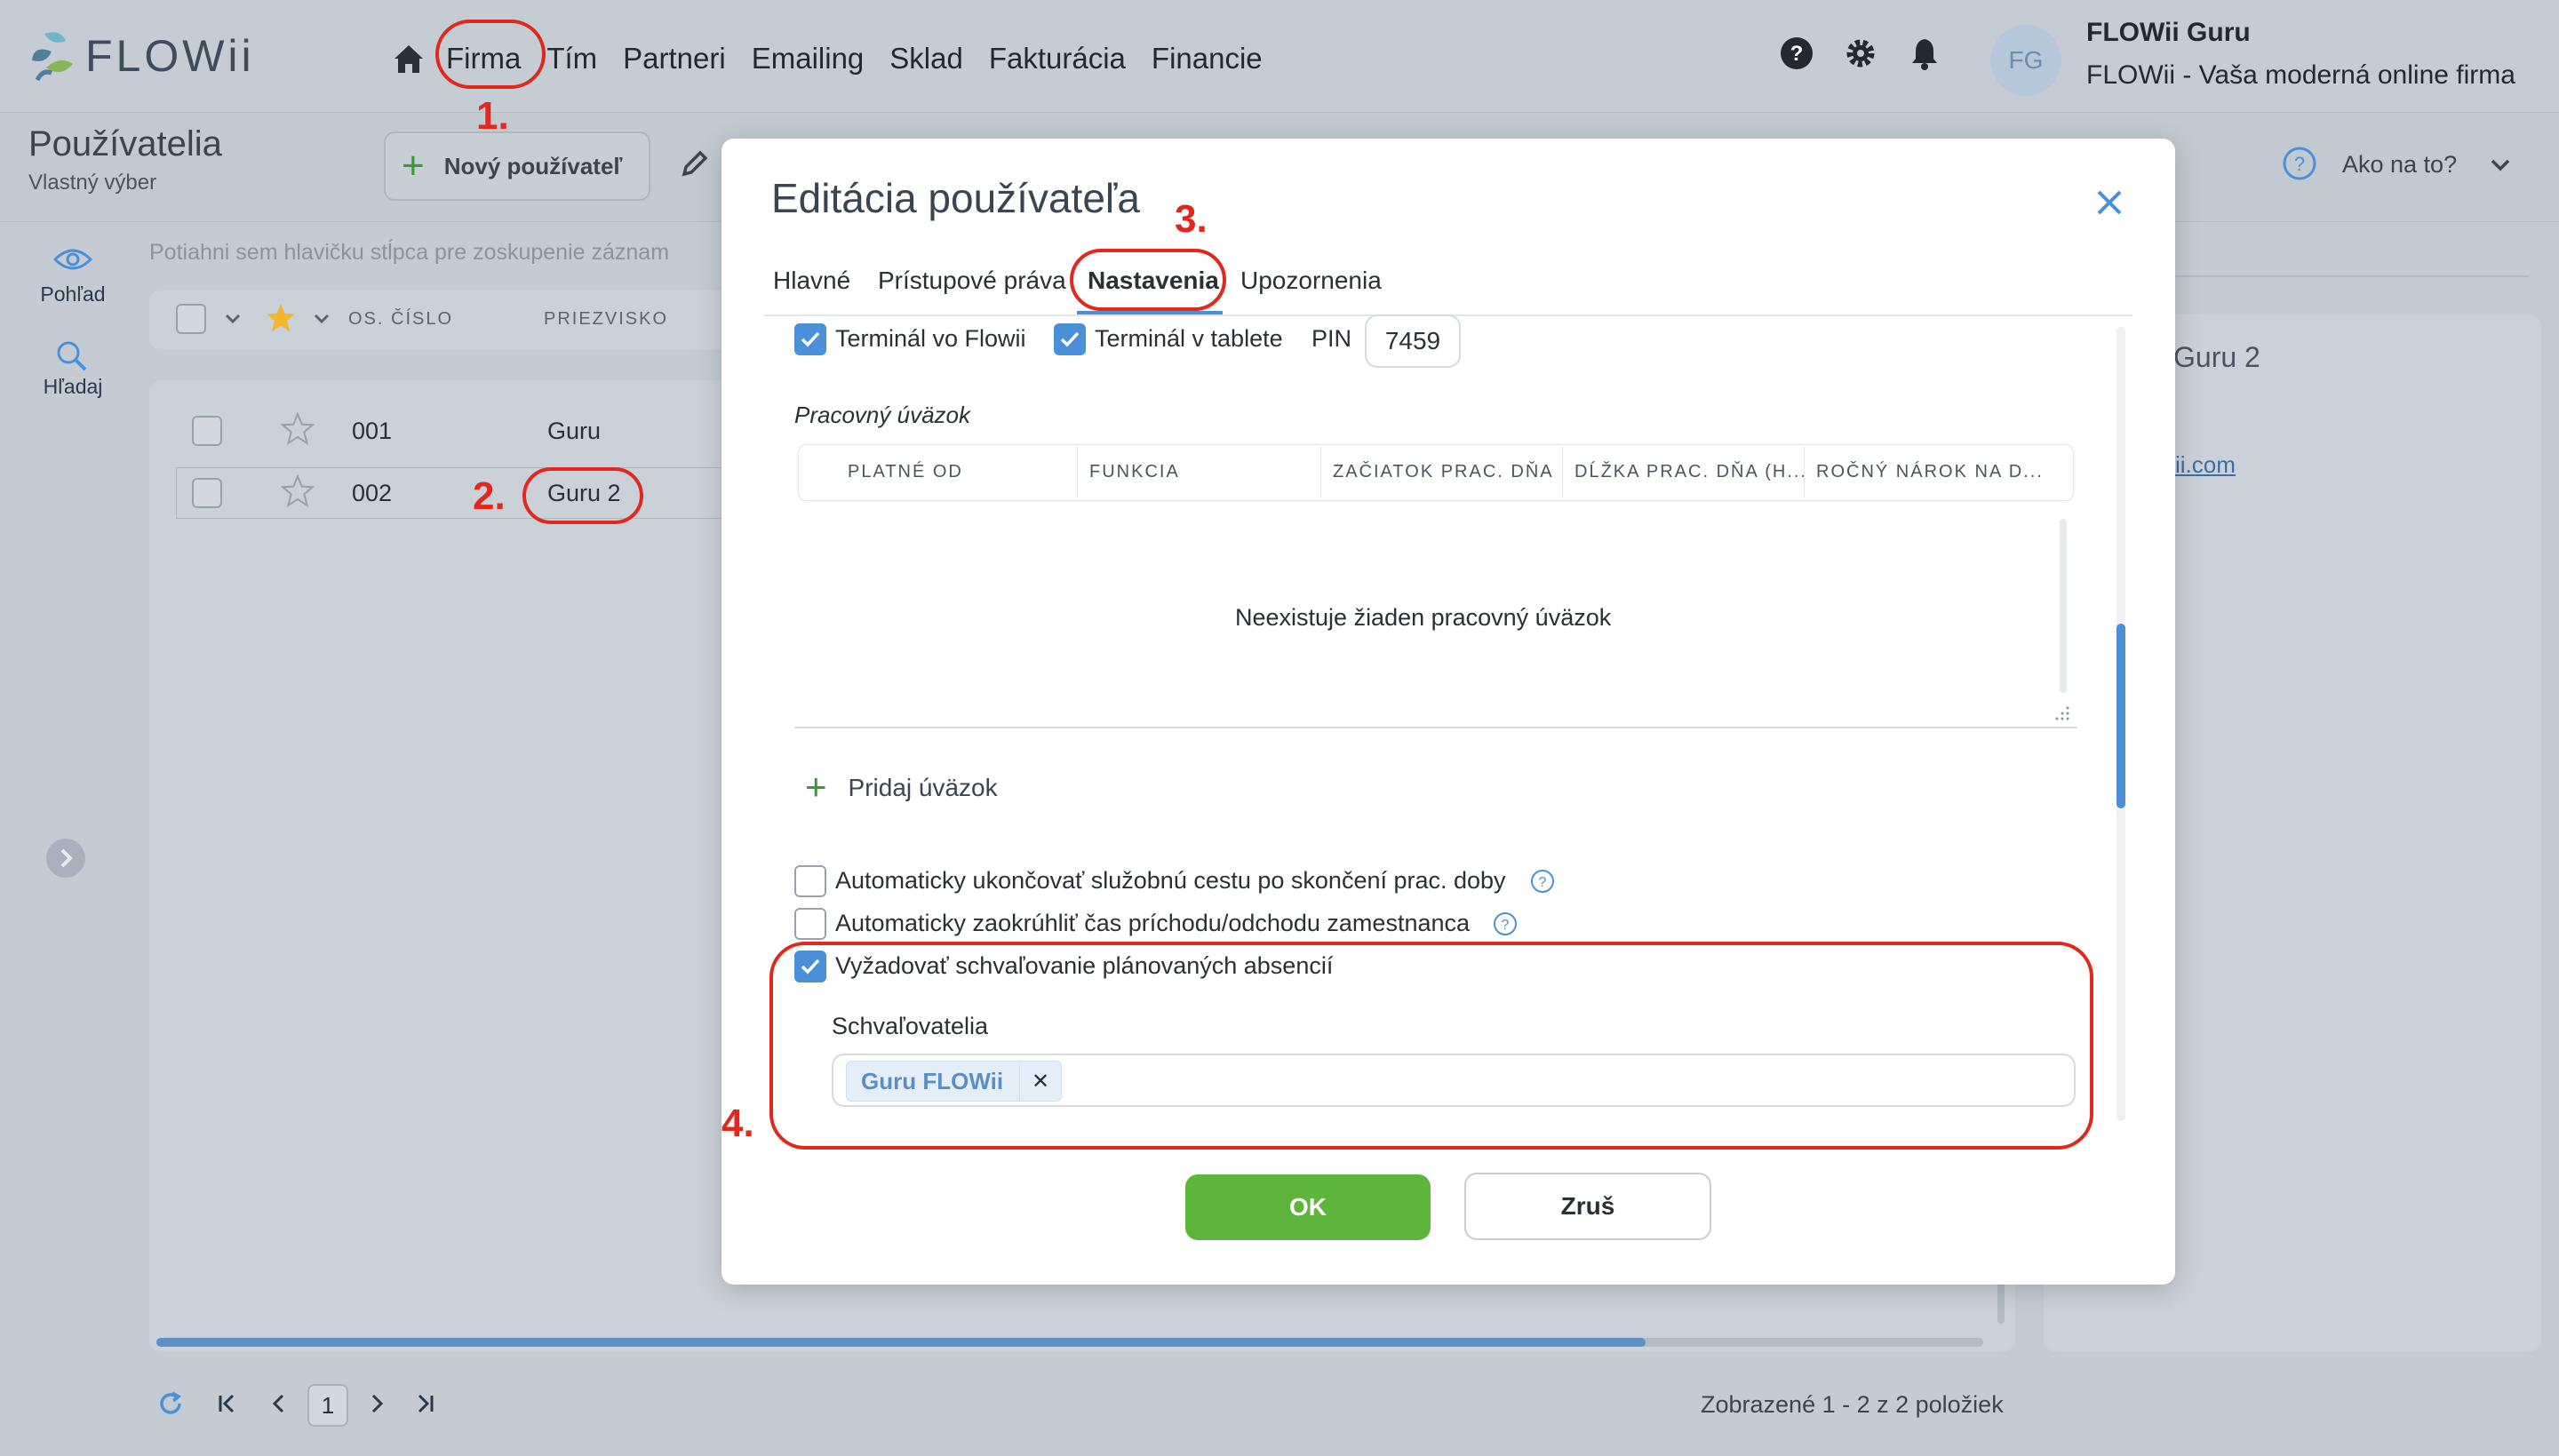  Describe the element at coordinates (2399, 165) in the screenshot. I see `help-link: Ako na to?` at that location.